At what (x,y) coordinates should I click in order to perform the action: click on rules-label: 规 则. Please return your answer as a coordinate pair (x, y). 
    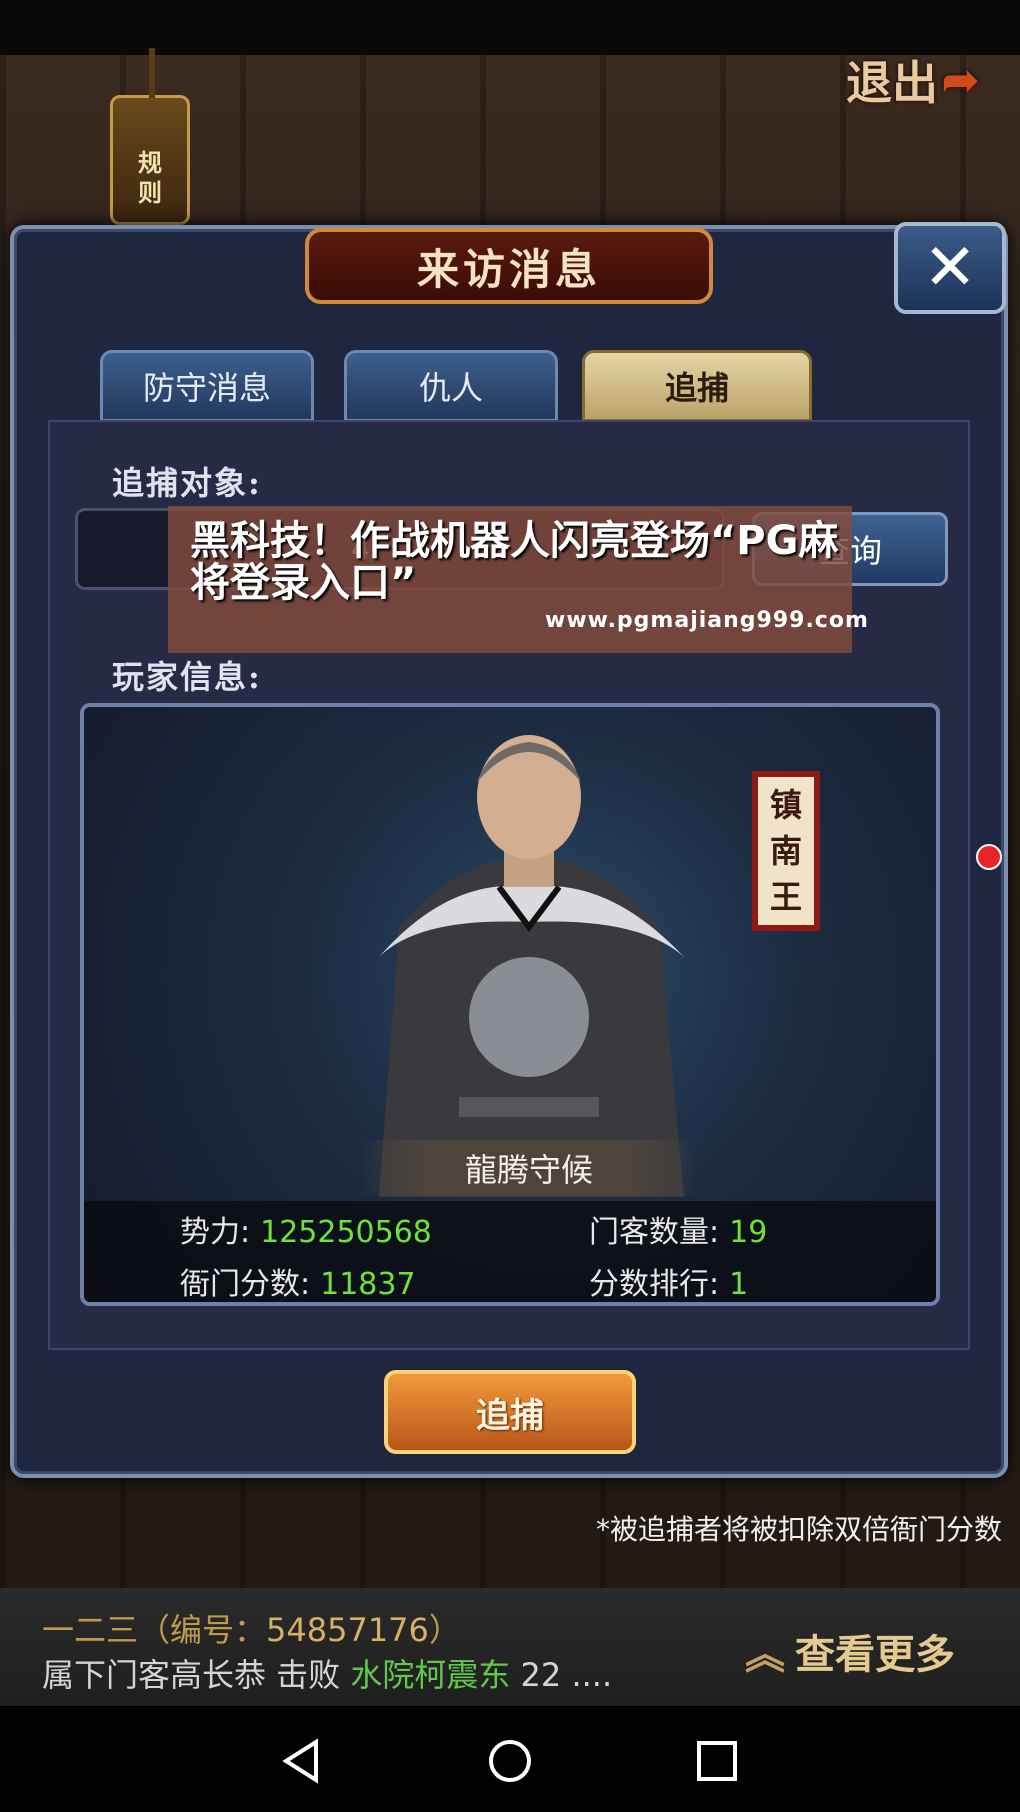
    Looking at the image, I should click on (150, 177).